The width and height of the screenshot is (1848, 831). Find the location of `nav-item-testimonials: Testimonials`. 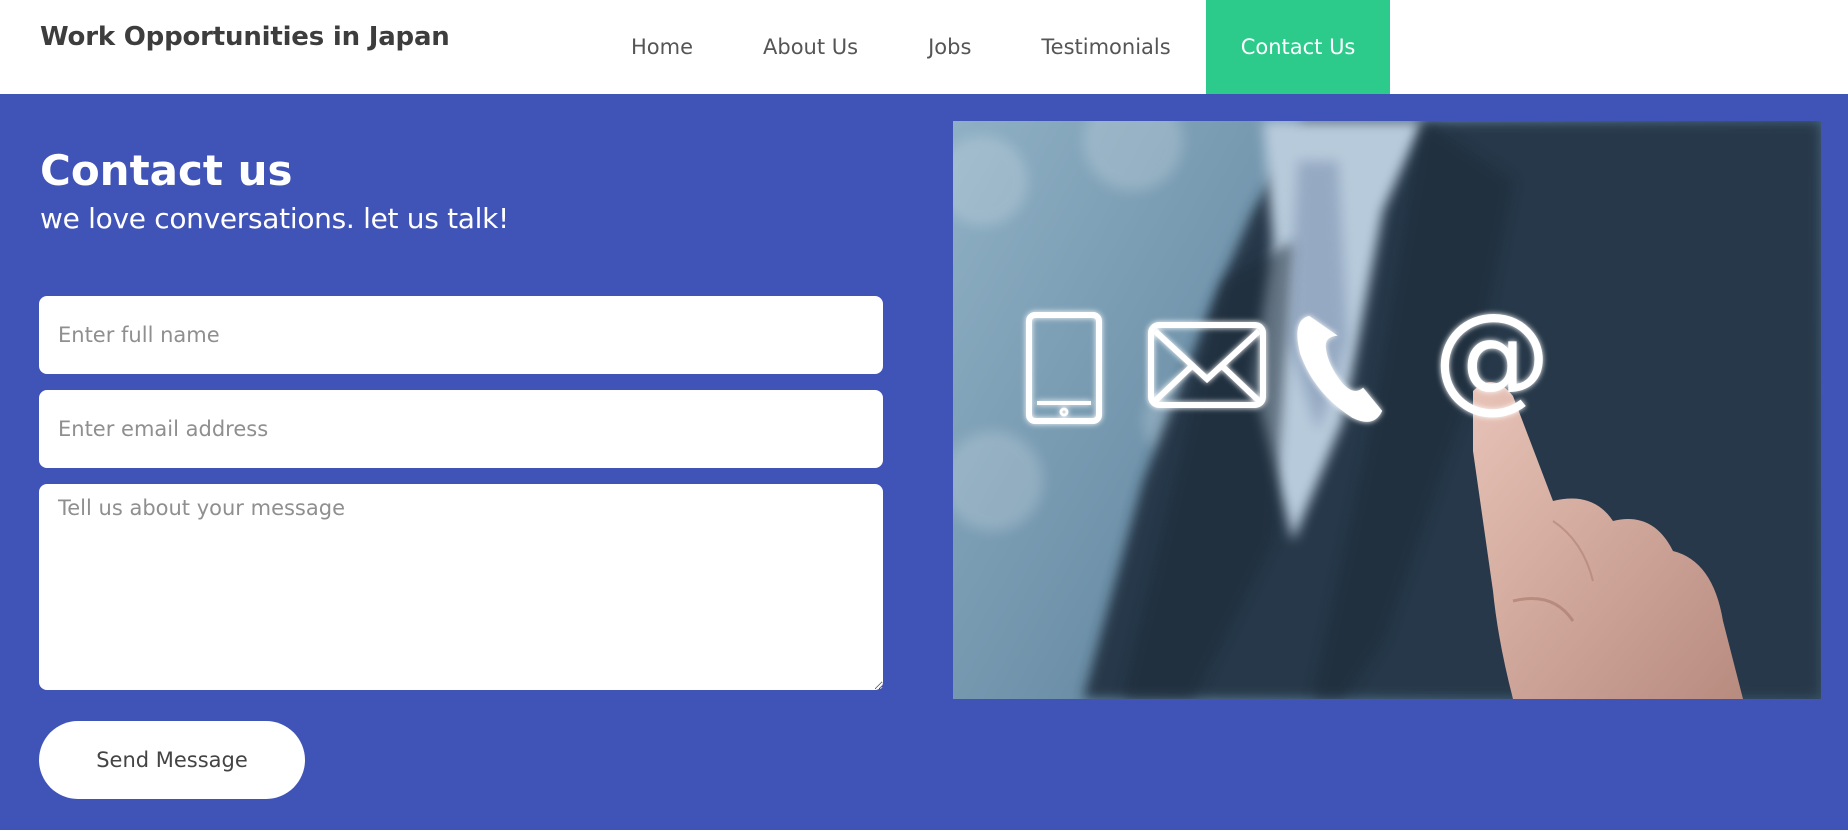

nav-item-testimonials: Testimonials is located at coordinates (1105, 47).